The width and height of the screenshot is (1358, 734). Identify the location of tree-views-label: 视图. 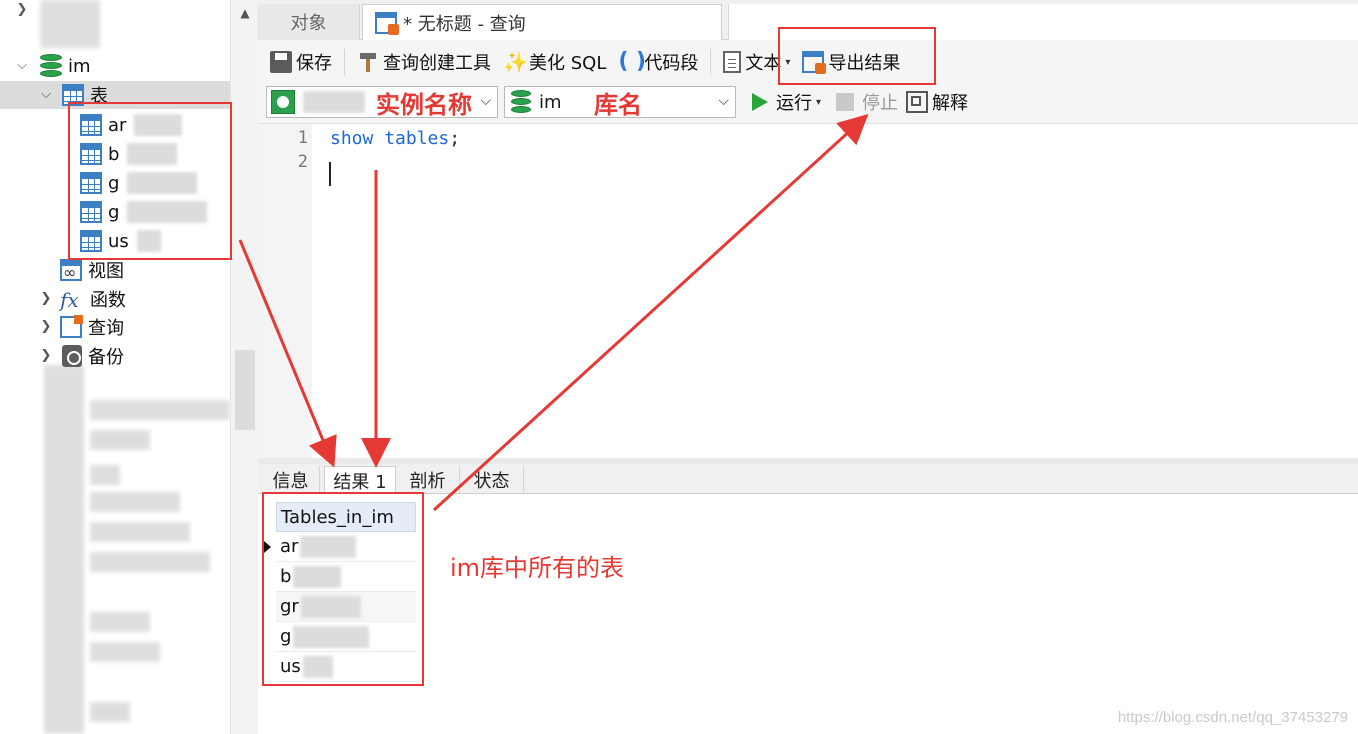
(106, 271).